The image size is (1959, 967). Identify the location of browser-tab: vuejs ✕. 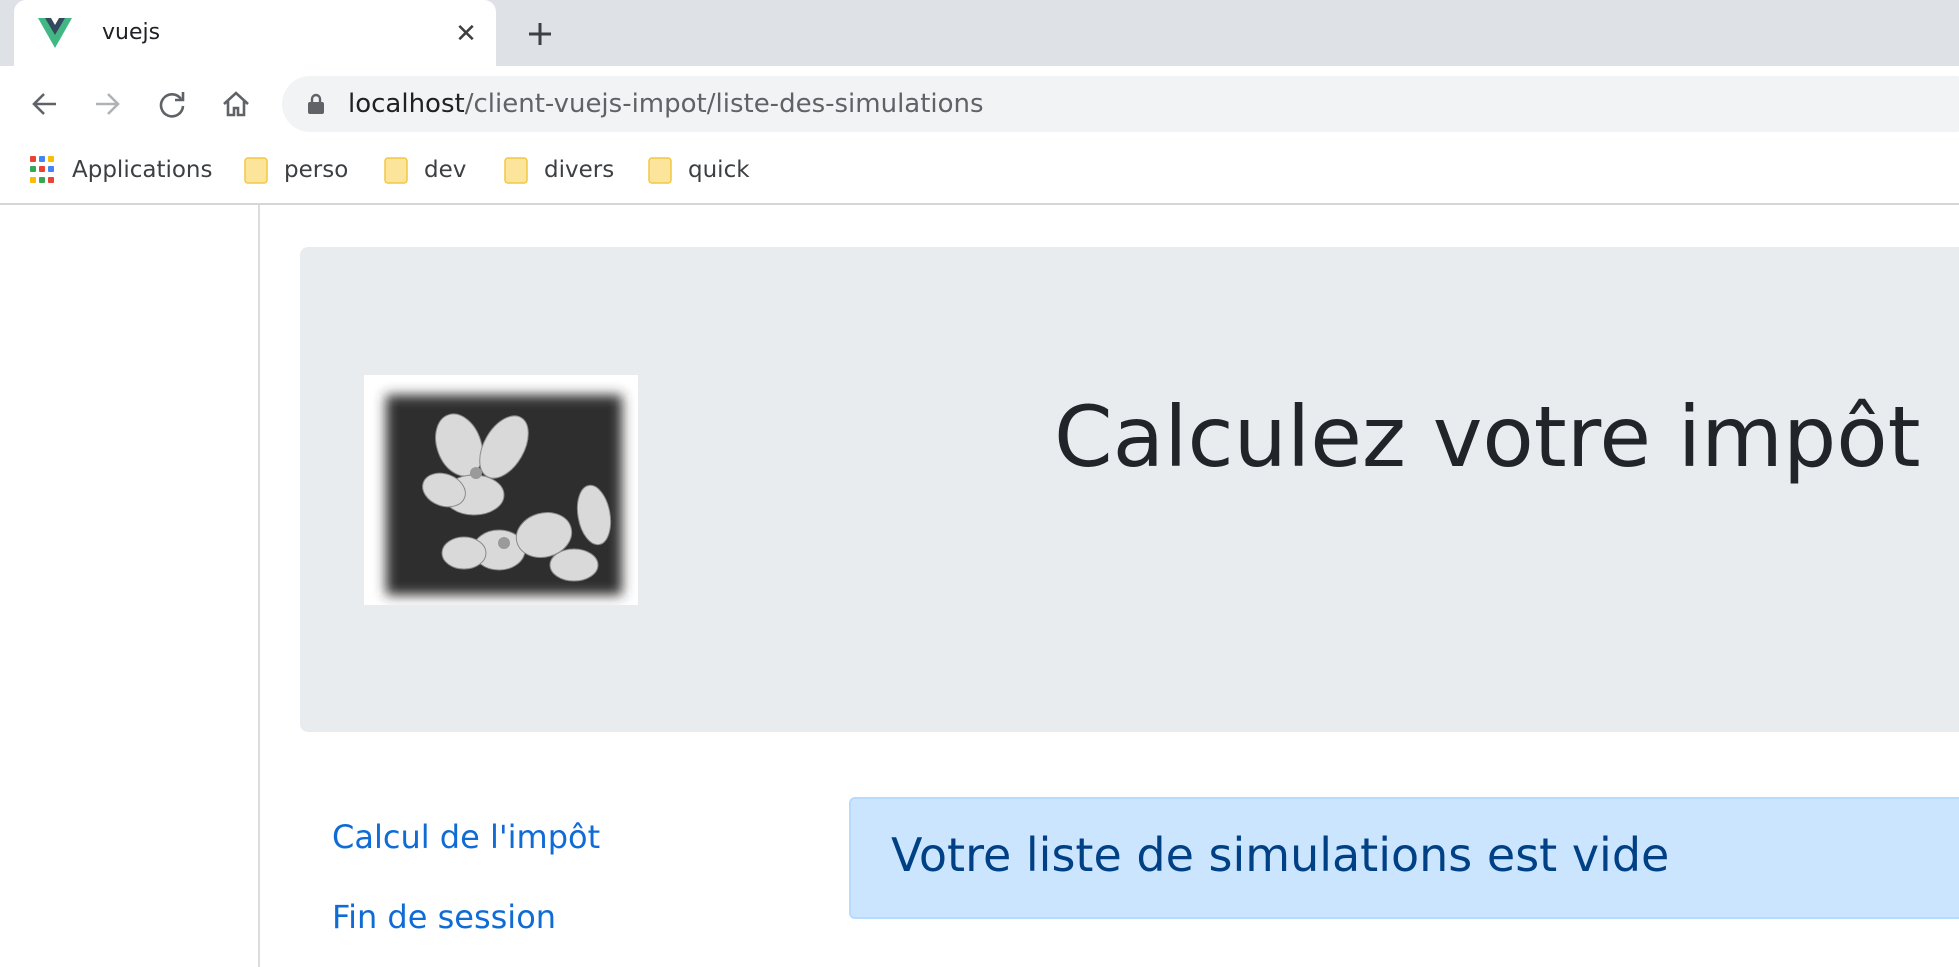
(255, 33).